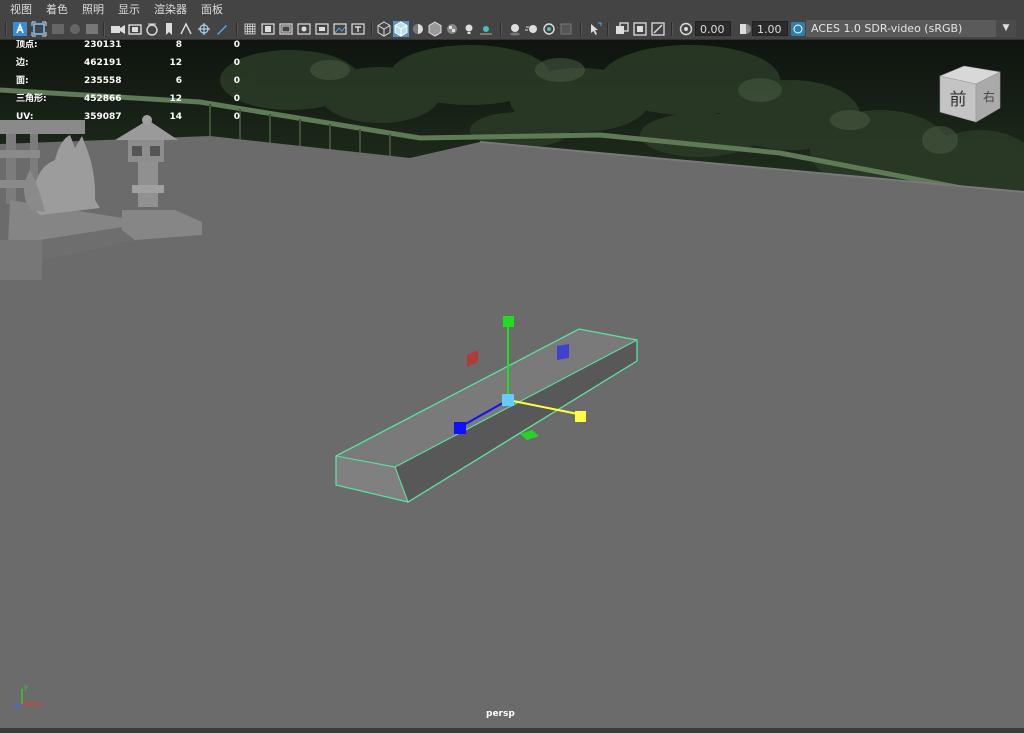 The width and height of the screenshot is (1024, 733). Describe the element at coordinates (744, 29) in the screenshot. I see `gamma-icon` at that location.